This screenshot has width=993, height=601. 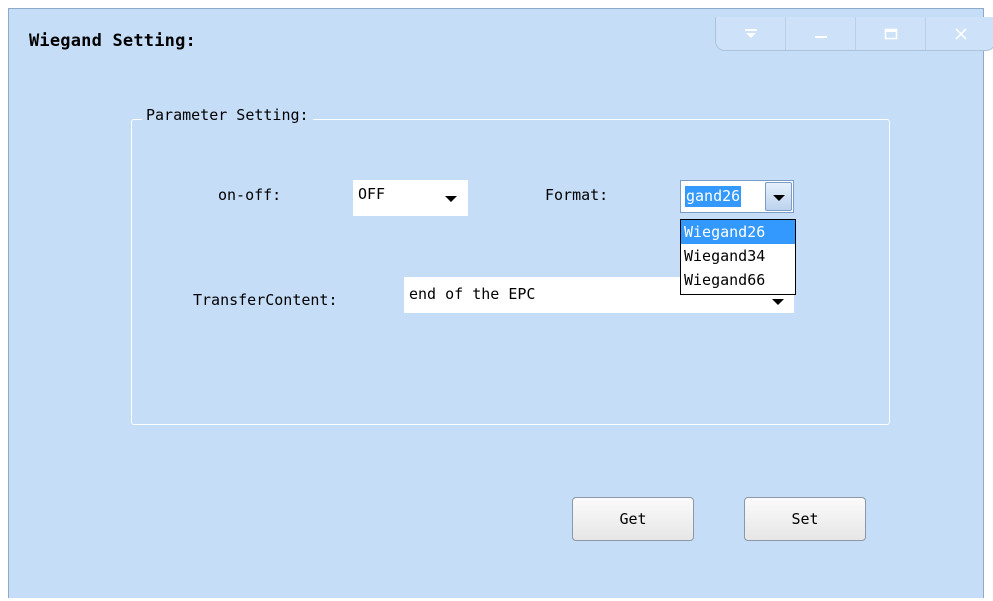 I want to click on format-label: Format:, so click(x=577, y=195).